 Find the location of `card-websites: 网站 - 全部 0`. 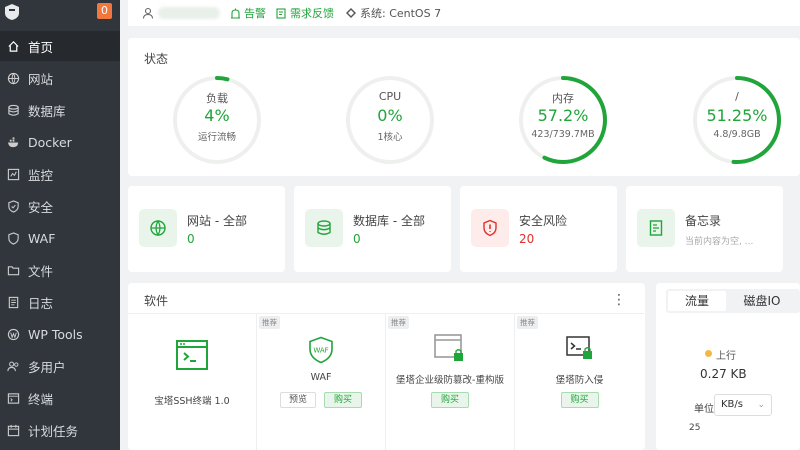

card-websites: 网站 - 全部 0 is located at coordinates (206, 229).